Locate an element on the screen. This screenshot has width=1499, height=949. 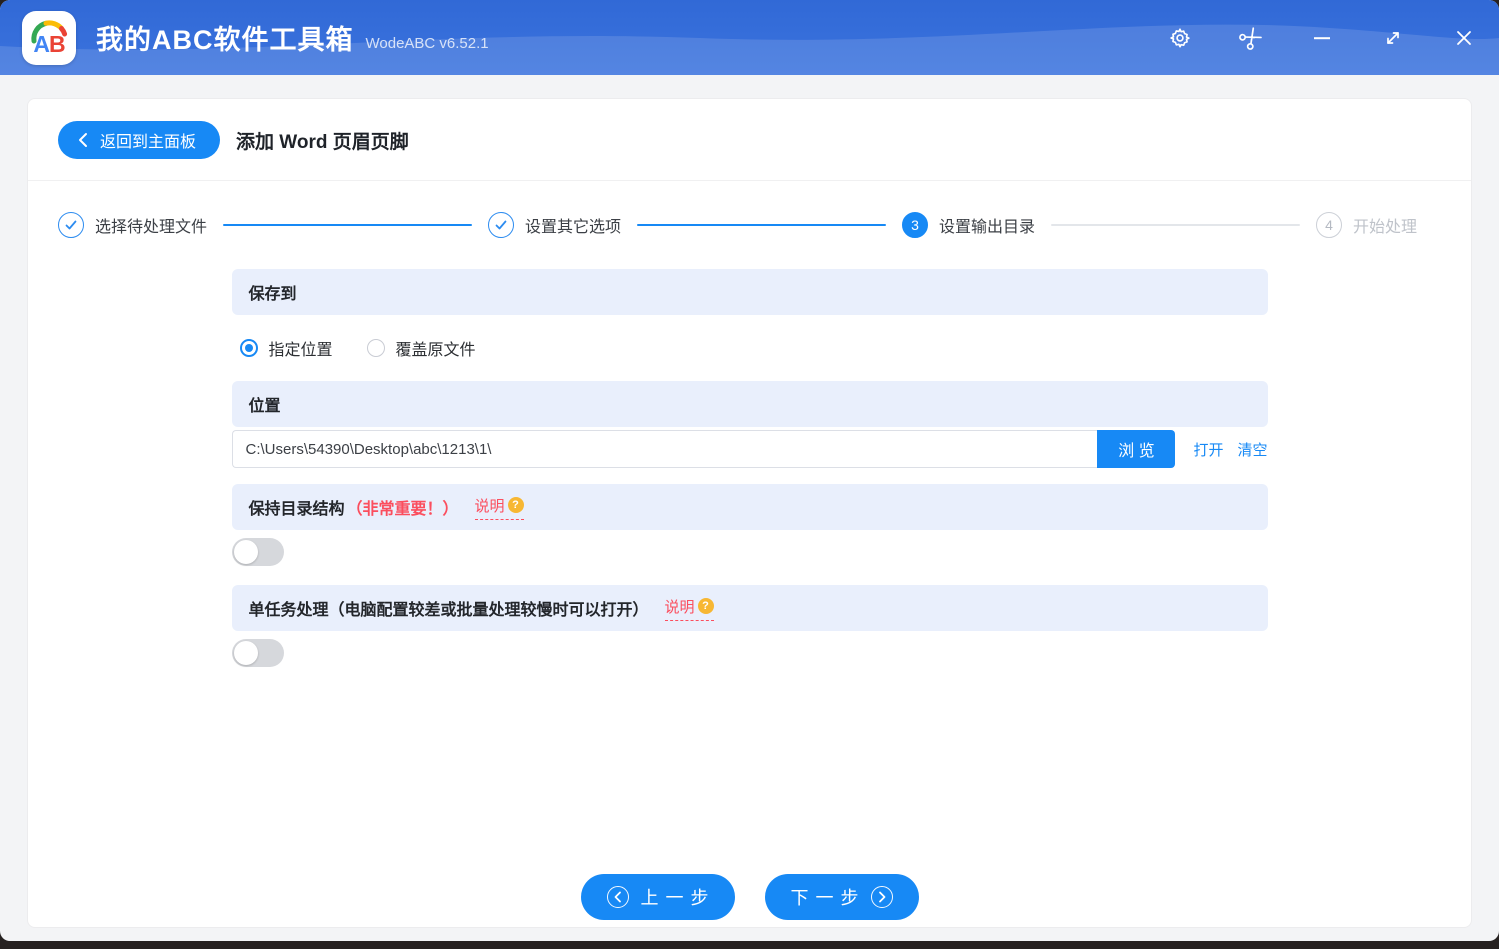
step-4-label: 开始处理 is located at coordinates (1385, 227).